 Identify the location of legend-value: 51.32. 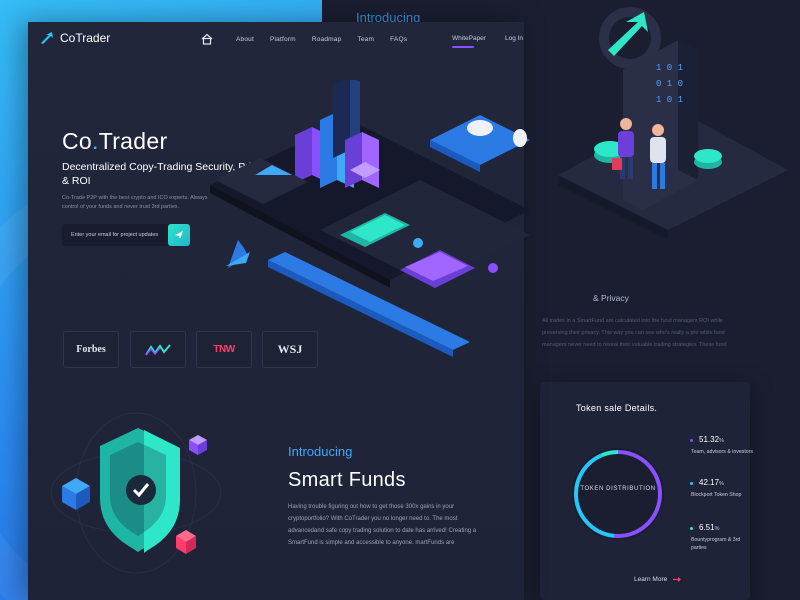
(709, 439).